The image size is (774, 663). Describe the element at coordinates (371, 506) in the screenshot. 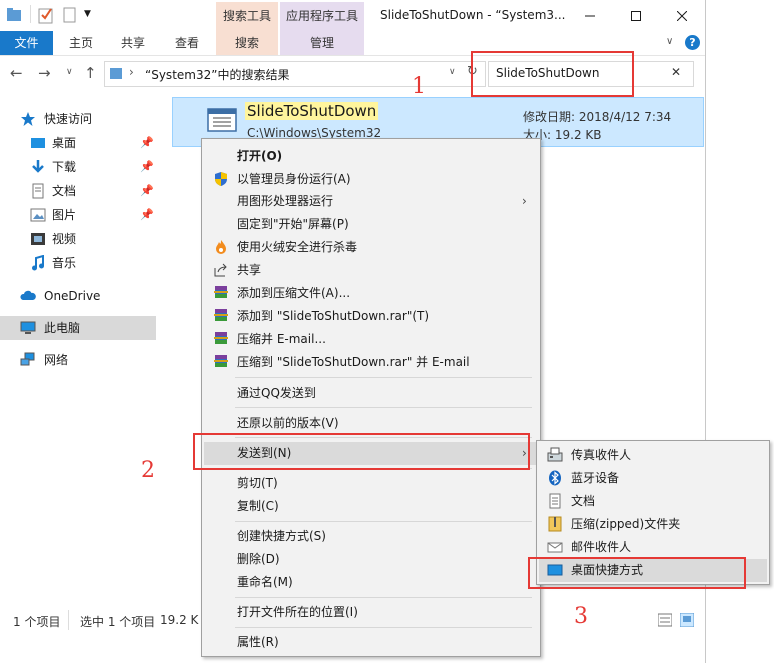

I see `menu-item-copy: 复制(C)` at that location.